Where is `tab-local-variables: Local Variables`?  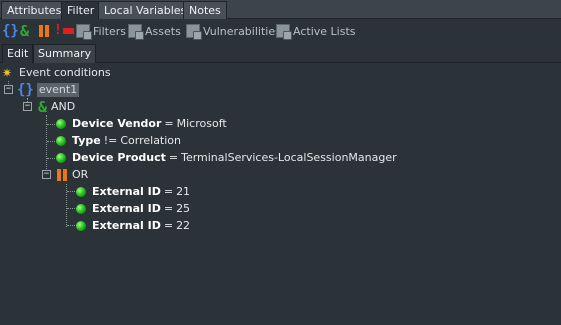 tab-local-variables: Local Variables is located at coordinates (145, 10).